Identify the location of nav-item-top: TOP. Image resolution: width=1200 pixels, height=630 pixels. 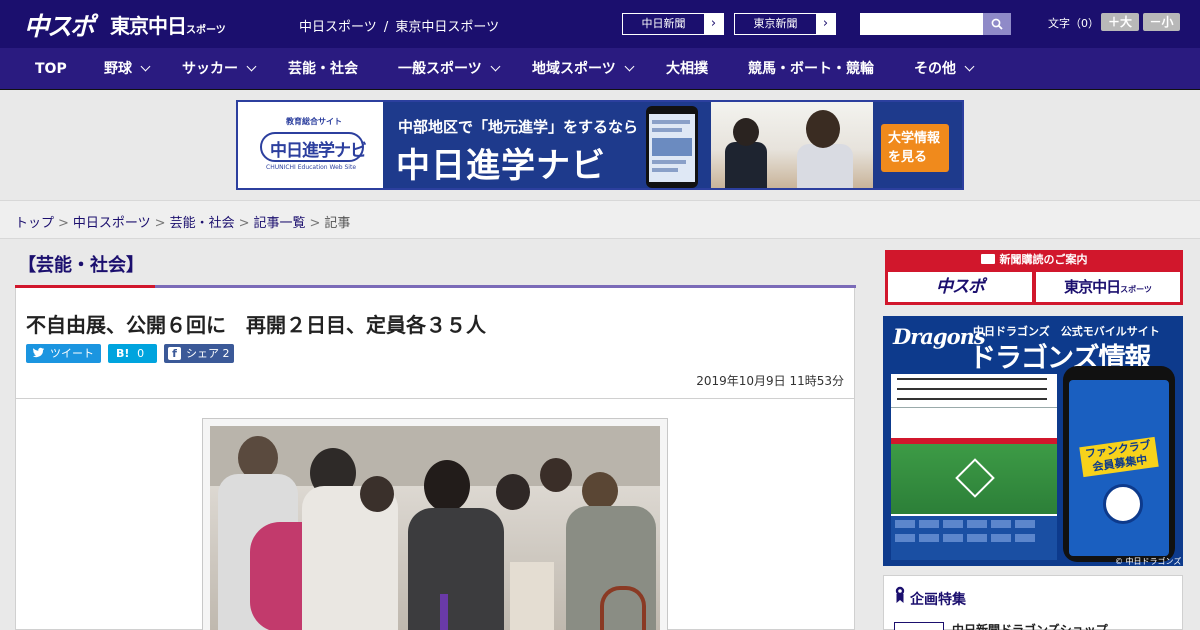
(51, 69).